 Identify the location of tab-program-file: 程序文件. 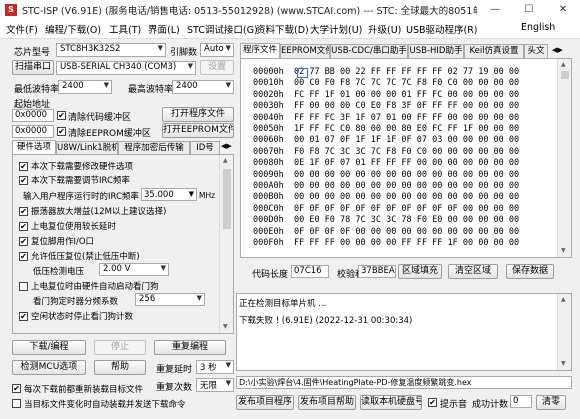
(260, 50).